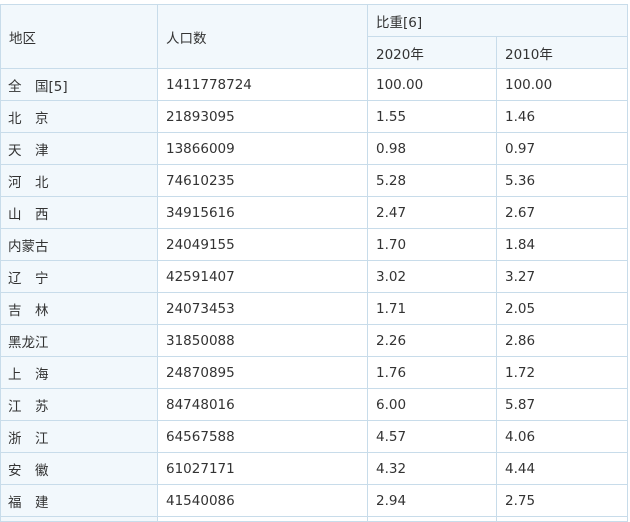  What do you see at coordinates (562, 404) in the screenshot?
I see `share-2010-cell: 5.87` at bounding box center [562, 404].